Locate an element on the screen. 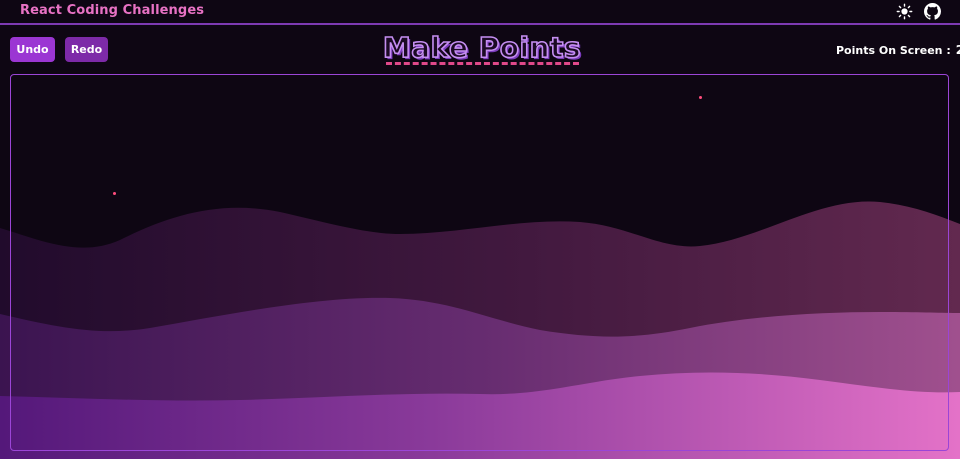  github-icon is located at coordinates (932, 11).